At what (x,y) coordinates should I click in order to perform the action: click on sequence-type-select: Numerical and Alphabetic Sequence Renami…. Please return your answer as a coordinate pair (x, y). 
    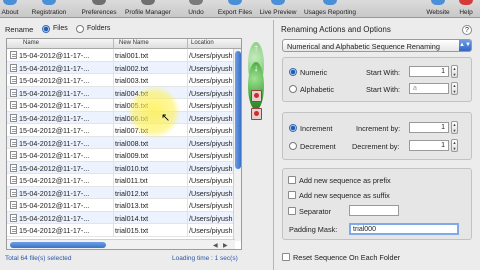
    Looking at the image, I should click on (377, 45).